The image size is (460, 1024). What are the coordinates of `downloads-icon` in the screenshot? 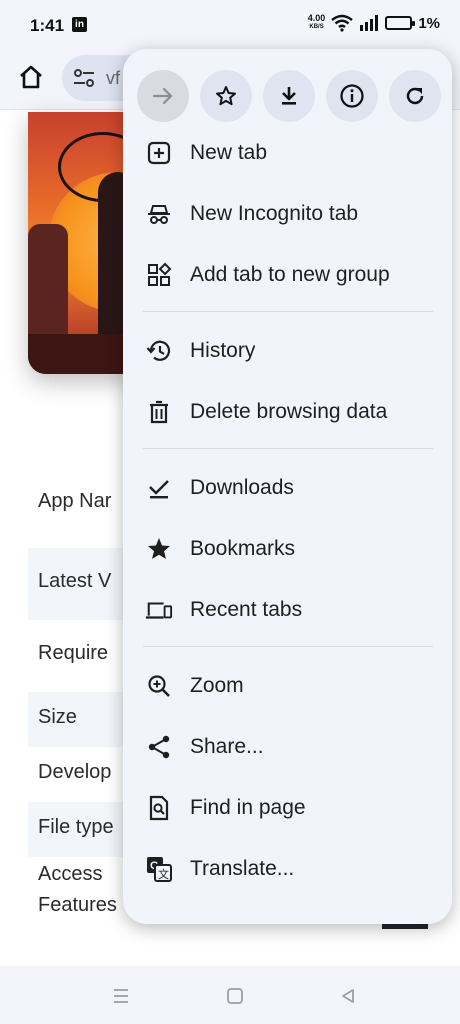 It's located at (159, 488).